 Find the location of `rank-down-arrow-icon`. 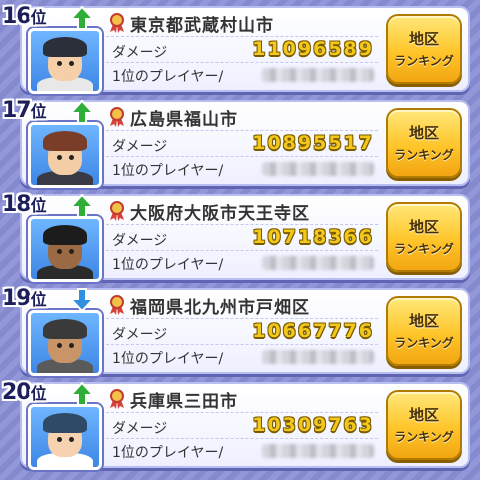

rank-down-arrow-icon is located at coordinates (82, 300).